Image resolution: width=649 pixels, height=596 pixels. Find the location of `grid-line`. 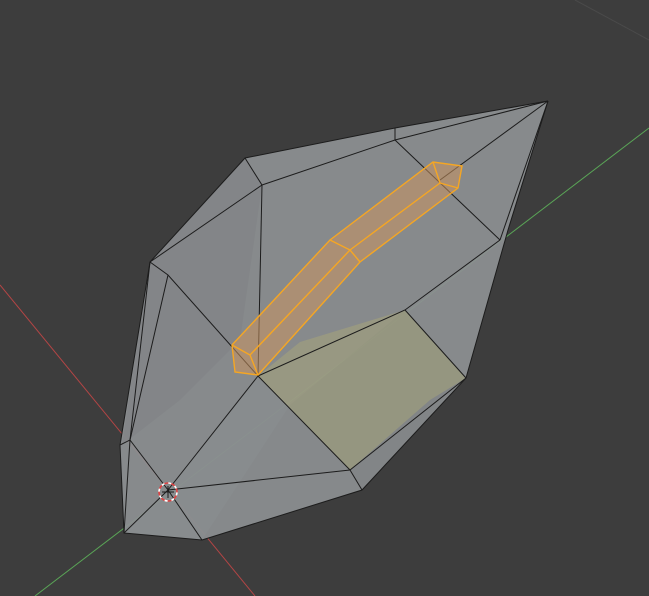

grid-line is located at coordinates (611, 20).